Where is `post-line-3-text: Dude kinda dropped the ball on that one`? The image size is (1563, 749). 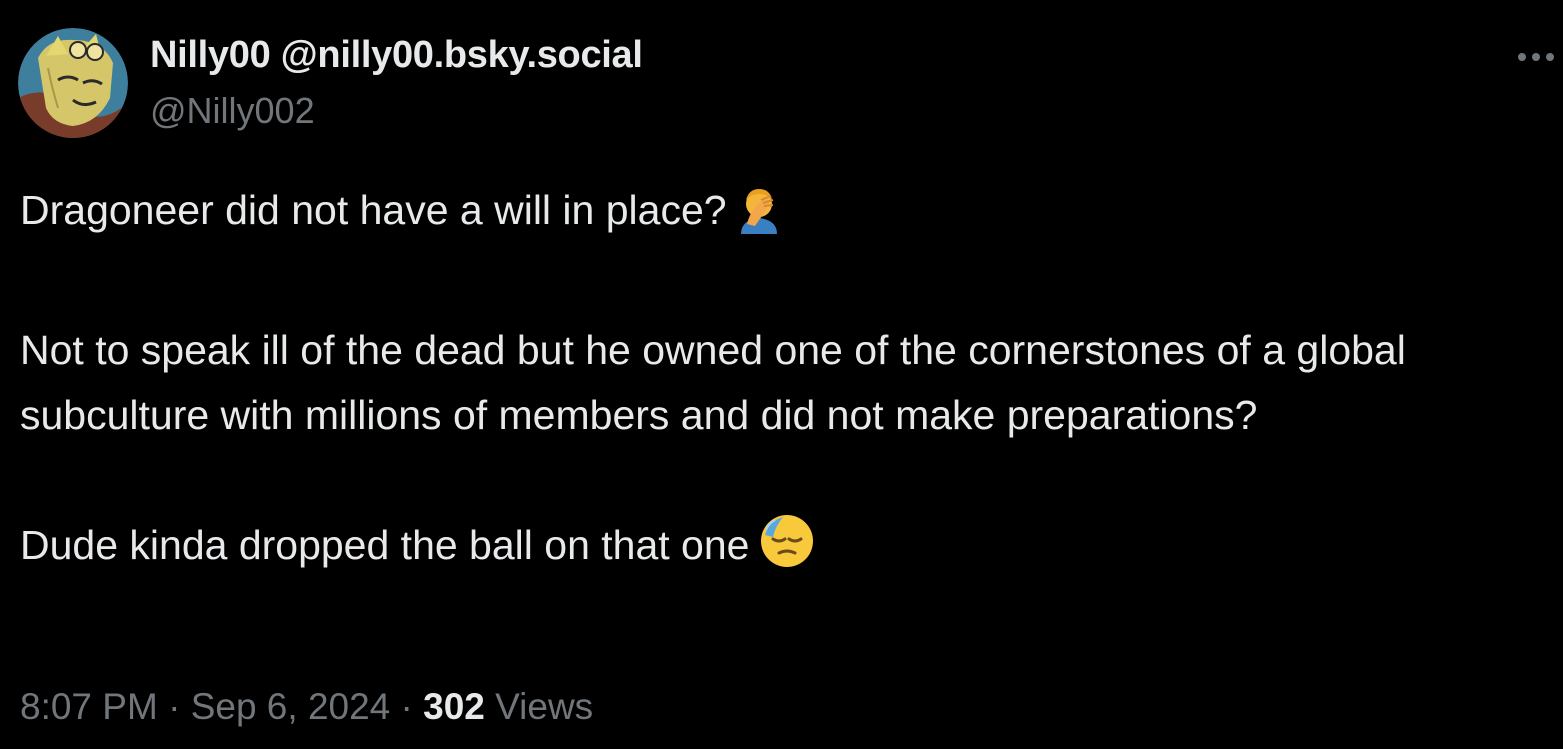 post-line-3-text: Dude kinda dropped the ball on that one is located at coordinates (385, 545).